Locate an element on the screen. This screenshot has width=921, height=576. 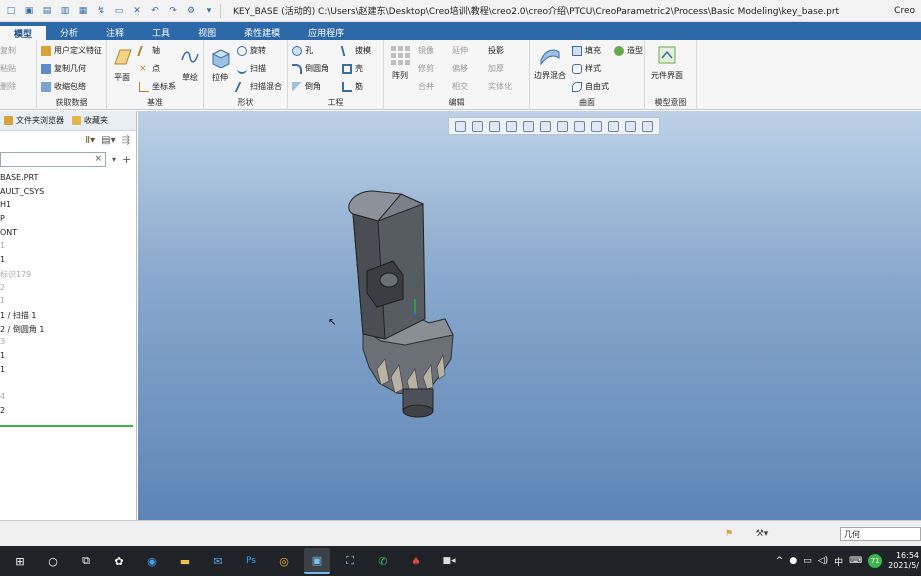
group-title-model-intent: 模型意图 is located at coordinates (670, 102).